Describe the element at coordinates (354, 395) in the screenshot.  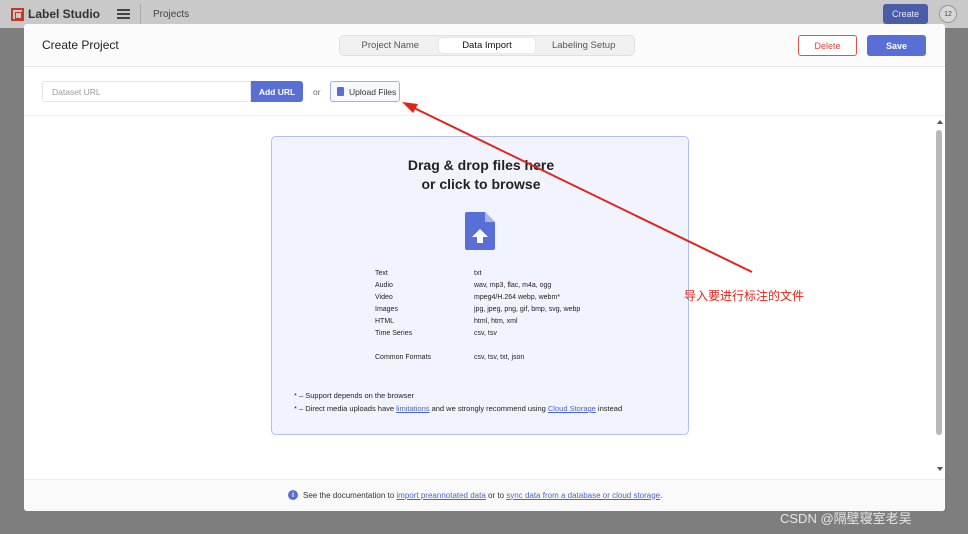
I see `note-browser-support: * – Support depends on the browser` at that location.